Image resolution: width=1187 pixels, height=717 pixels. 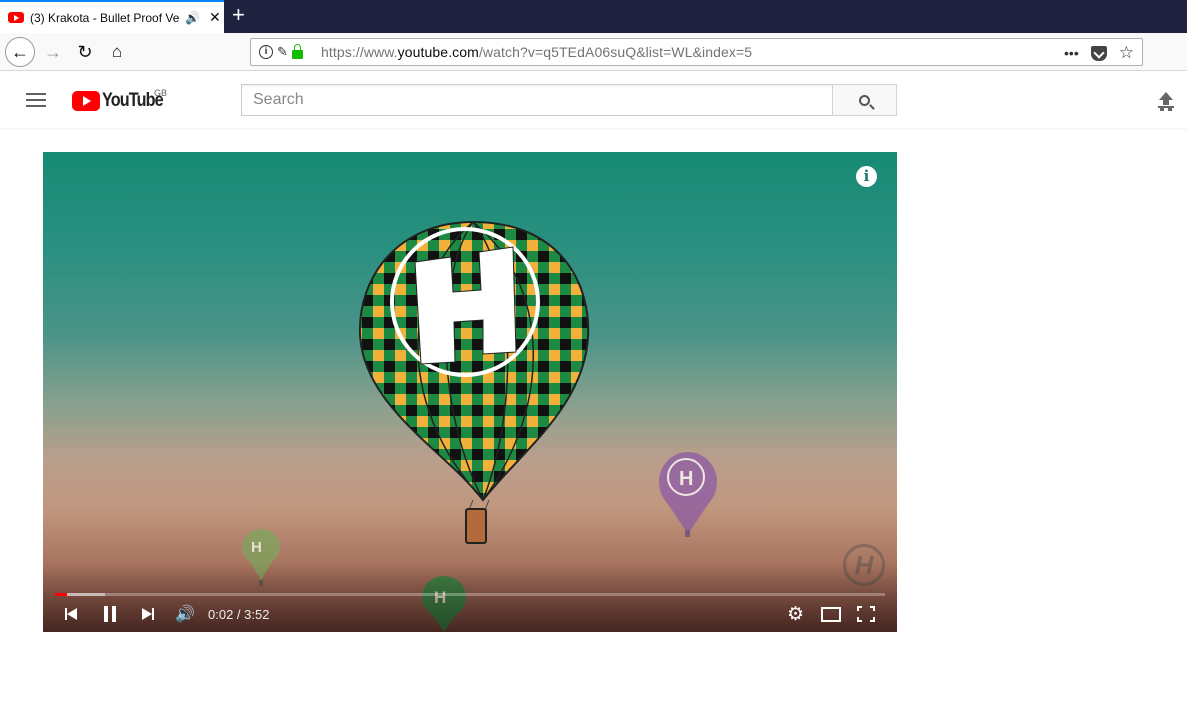 What do you see at coordinates (85, 52) in the screenshot?
I see `reload-button: ↻` at bounding box center [85, 52].